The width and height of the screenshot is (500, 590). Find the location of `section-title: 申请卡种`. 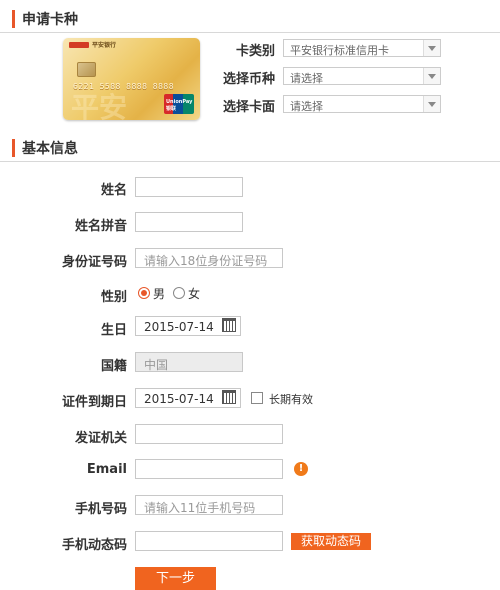

section-title: 申请卡种 is located at coordinates (50, 20).